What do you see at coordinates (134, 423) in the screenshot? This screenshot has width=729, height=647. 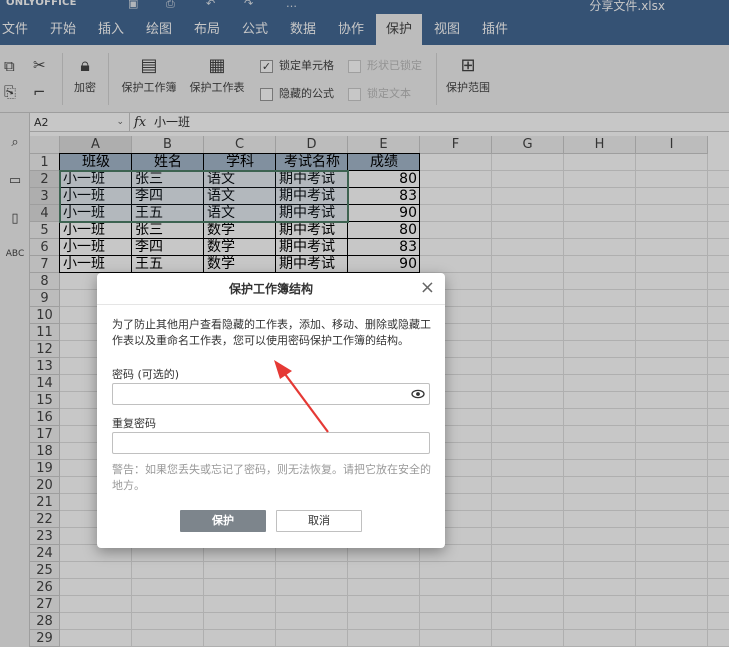 I see `repeat-password-label: 重复密码` at bounding box center [134, 423].